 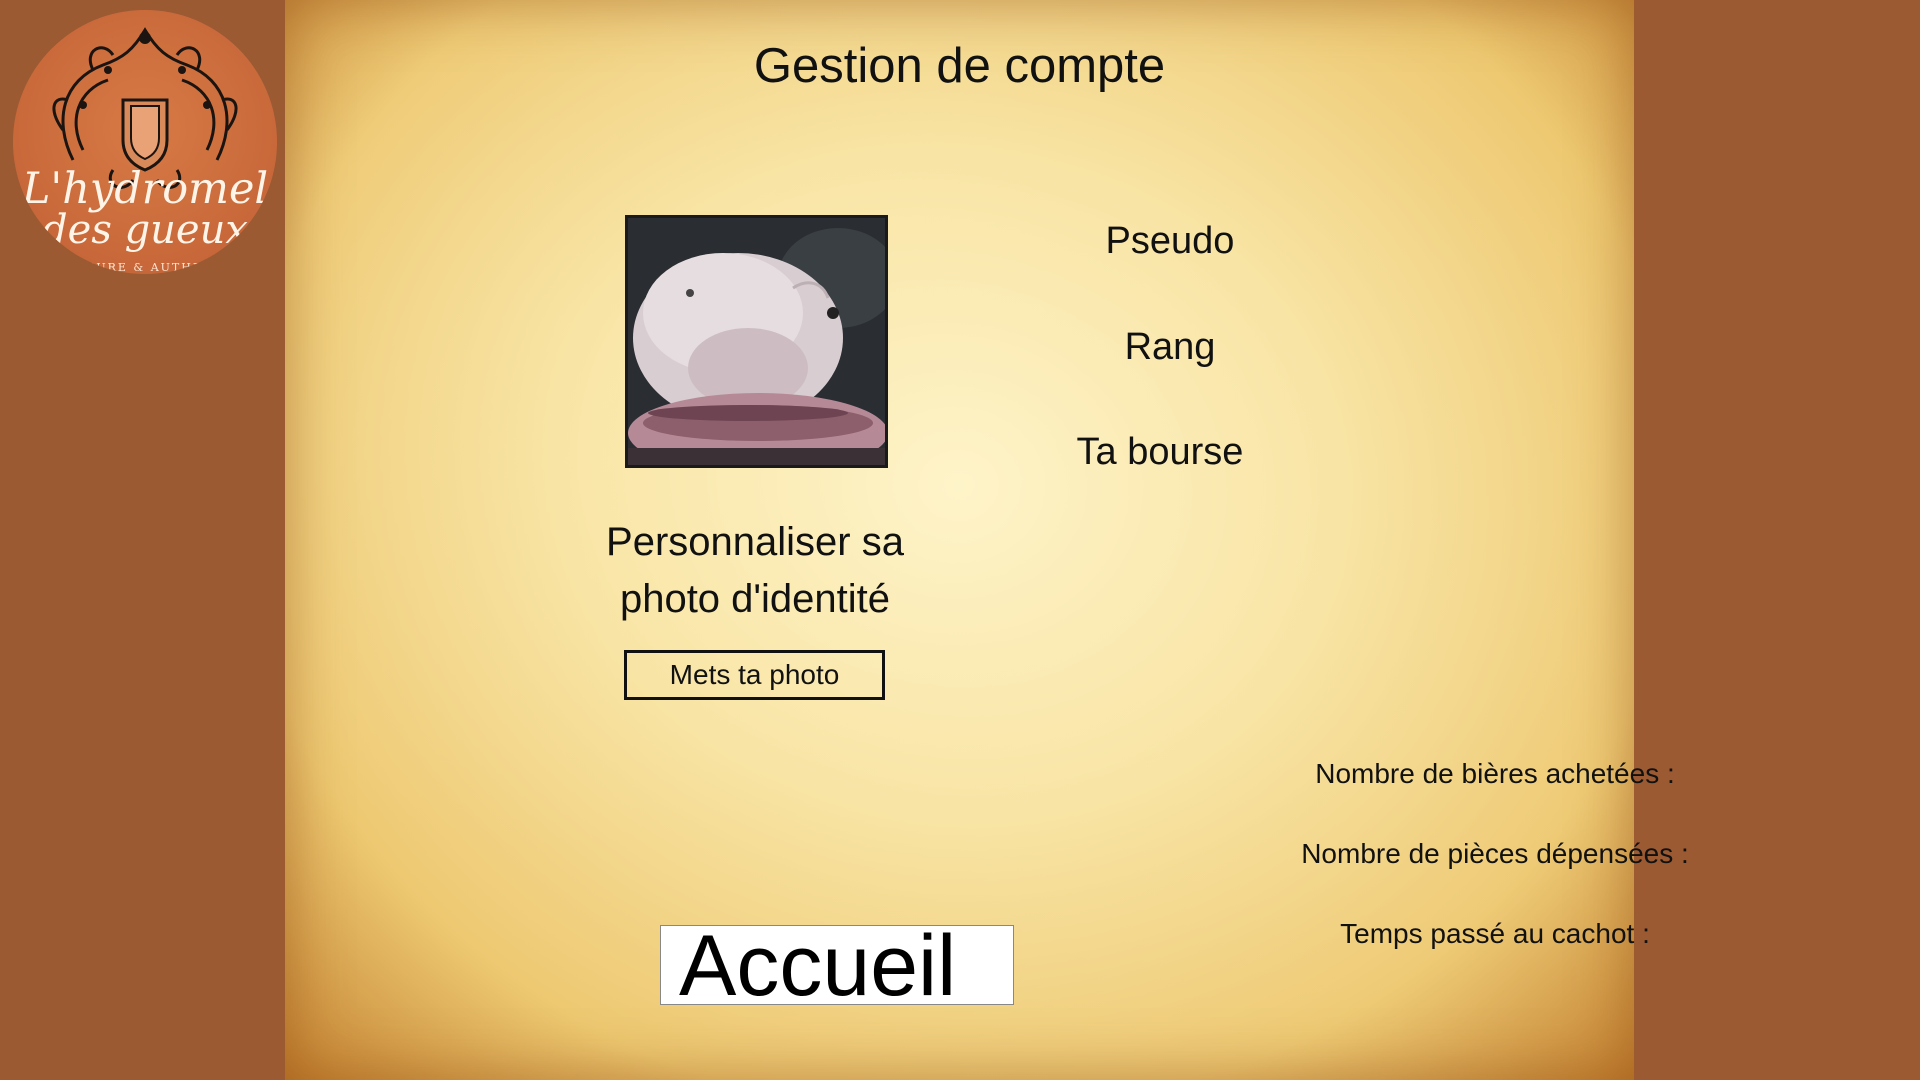 I want to click on jail-time-label: Temps passé au cachot :, so click(x=1495, y=933).